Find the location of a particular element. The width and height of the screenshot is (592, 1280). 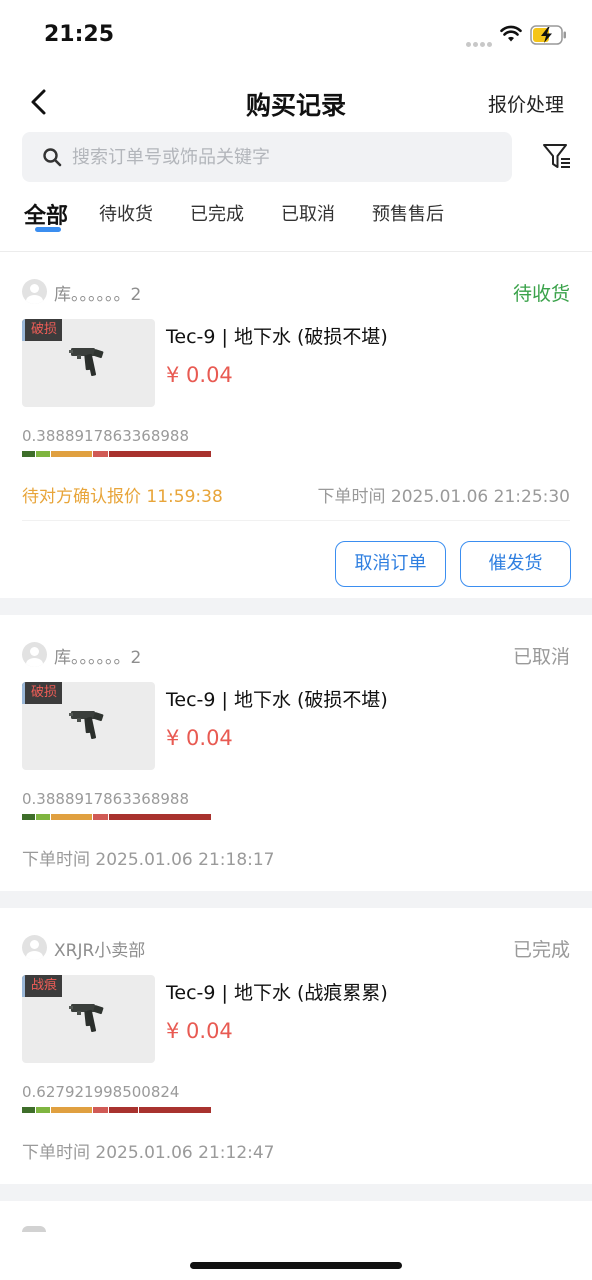

order-time: 下单时间 2025.01.06 21:25:30 is located at coordinates (444, 497).